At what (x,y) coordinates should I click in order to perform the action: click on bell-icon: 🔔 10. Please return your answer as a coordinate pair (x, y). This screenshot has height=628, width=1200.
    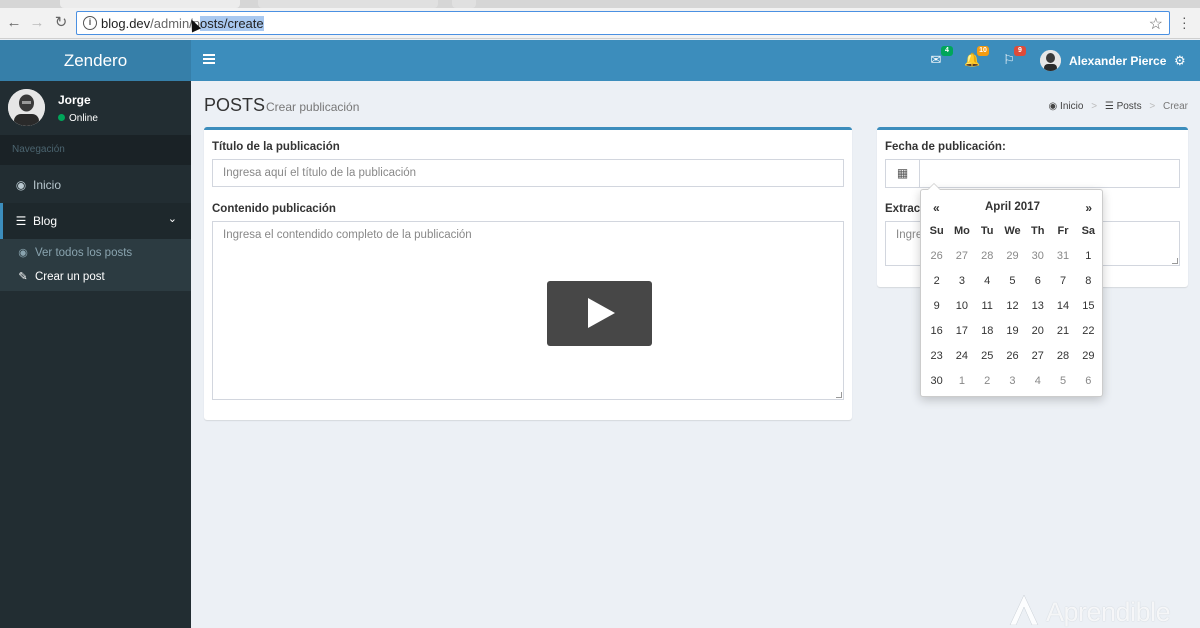
    Looking at the image, I should click on (976, 57).